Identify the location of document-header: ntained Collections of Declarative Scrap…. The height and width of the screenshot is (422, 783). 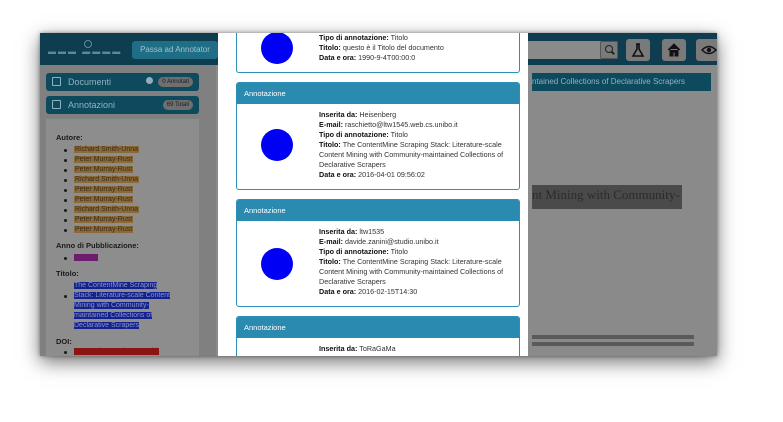
(621, 82).